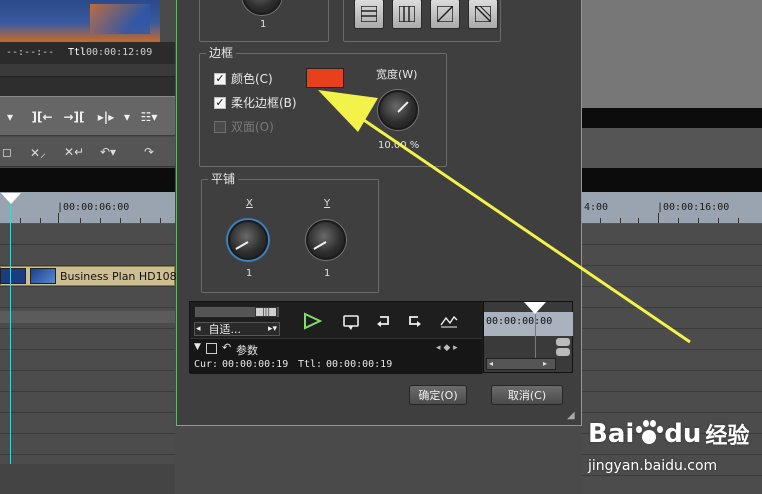 This screenshot has height=494, width=762. What do you see at coordinates (611, 434) in the screenshot?
I see `watermark-logo: Bai` at bounding box center [611, 434].